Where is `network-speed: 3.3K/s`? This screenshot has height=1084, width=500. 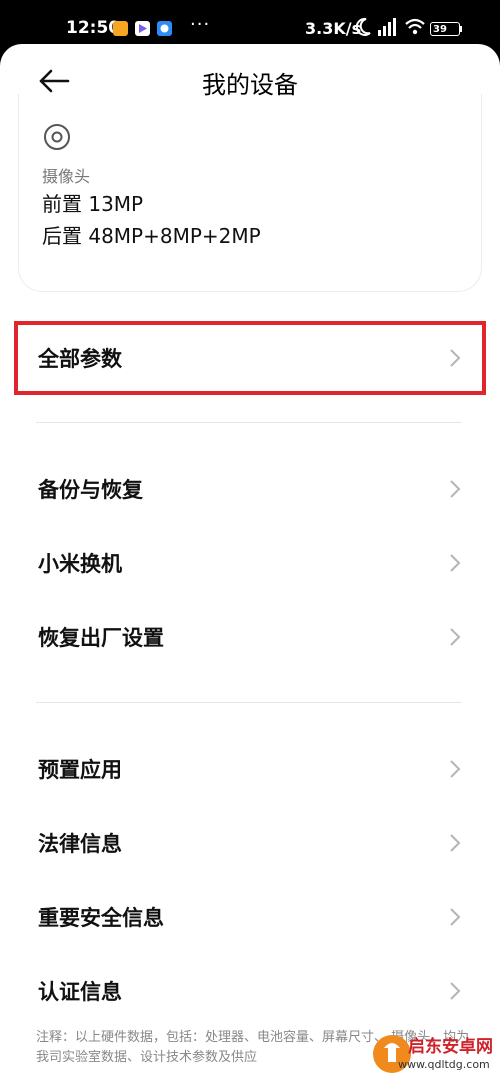
network-speed: 3.3K/s is located at coordinates (333, 28).